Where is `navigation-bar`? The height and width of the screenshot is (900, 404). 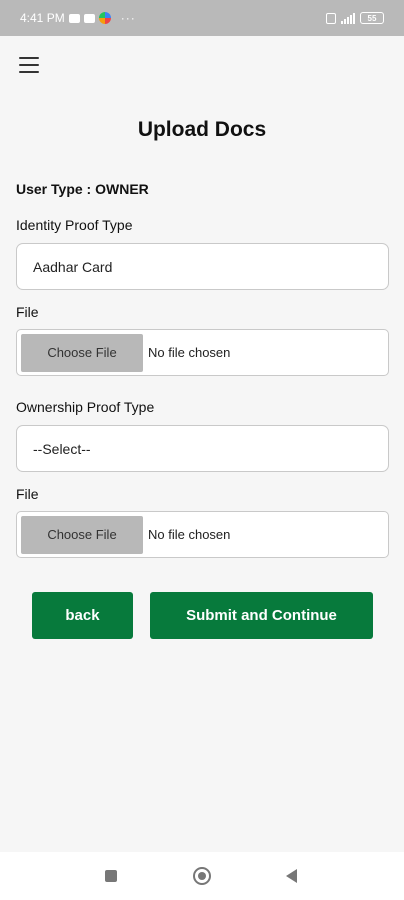 navigation-bar is located at coordinates (202, 876).